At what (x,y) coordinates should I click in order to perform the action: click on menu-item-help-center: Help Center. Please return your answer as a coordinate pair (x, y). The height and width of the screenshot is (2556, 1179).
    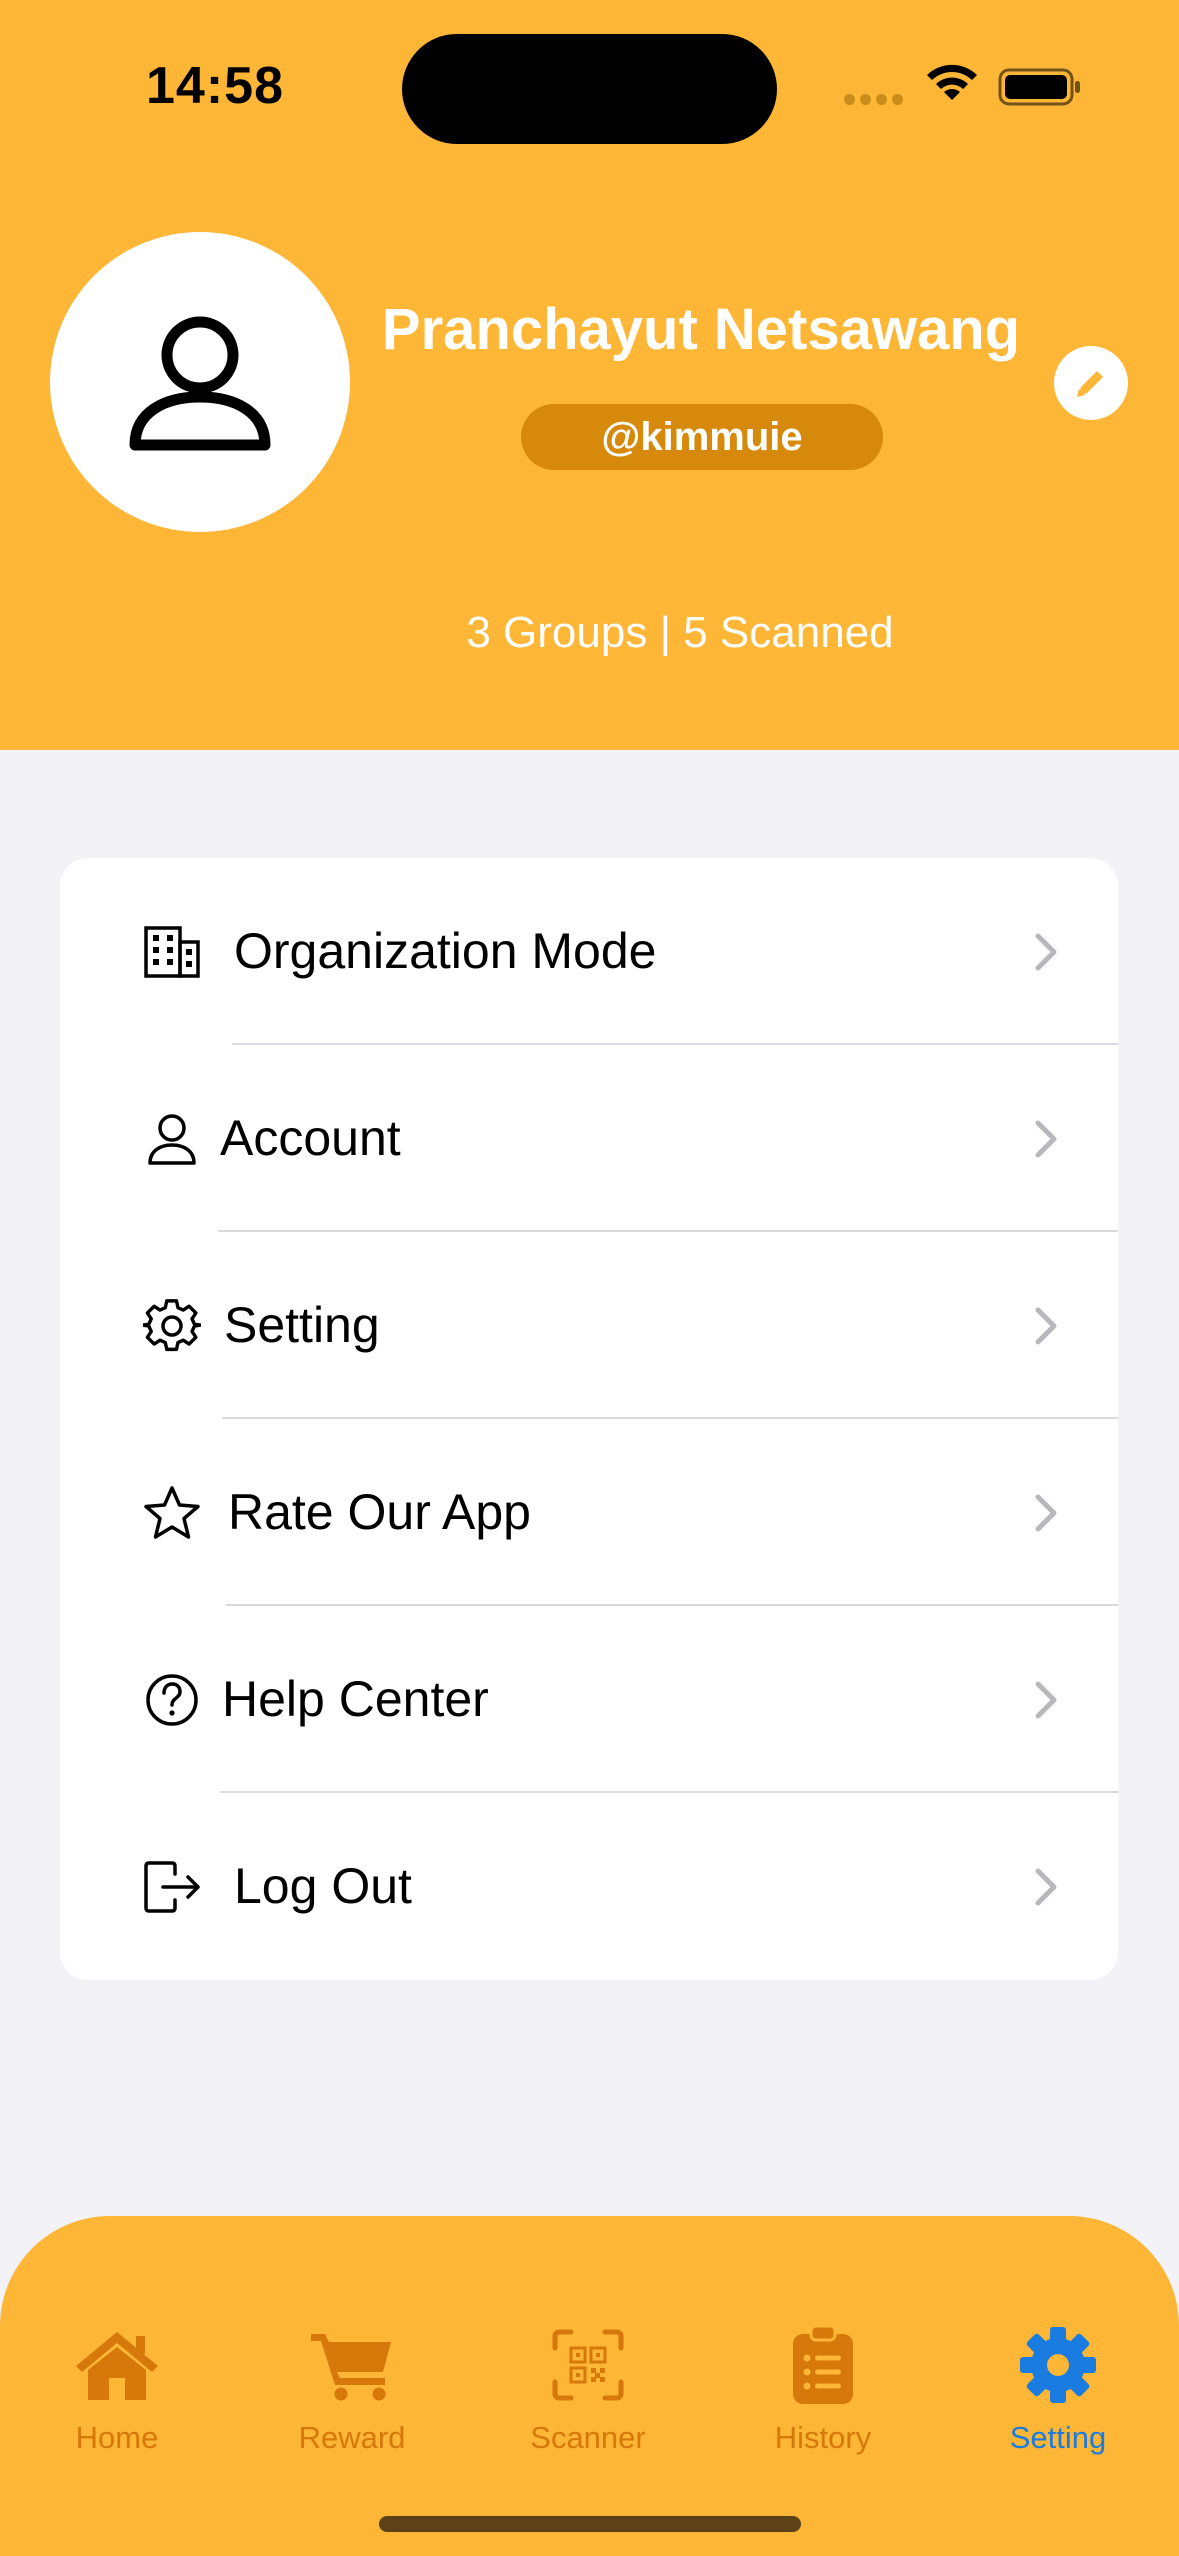
    Looking at the image, I should click on (589, 1699).